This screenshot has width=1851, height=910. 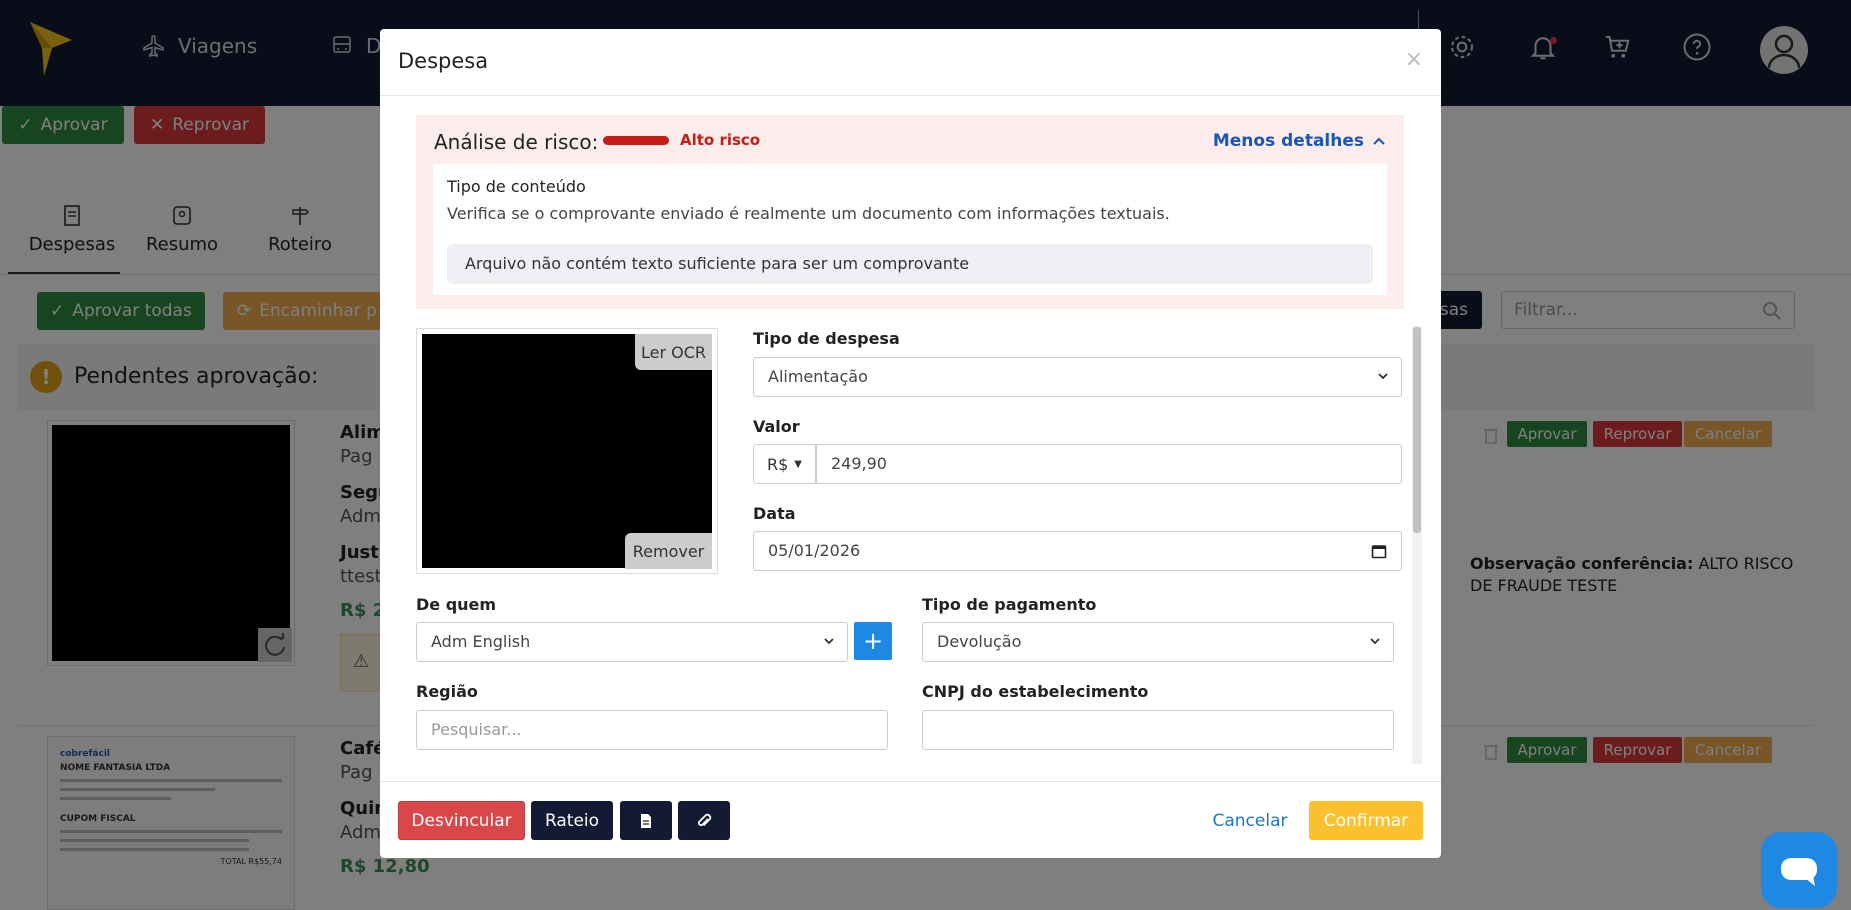 What do you see at coordinates (447, 691) in the screenshot?
I see `region-label: Região` at bounding box center [447, 691].